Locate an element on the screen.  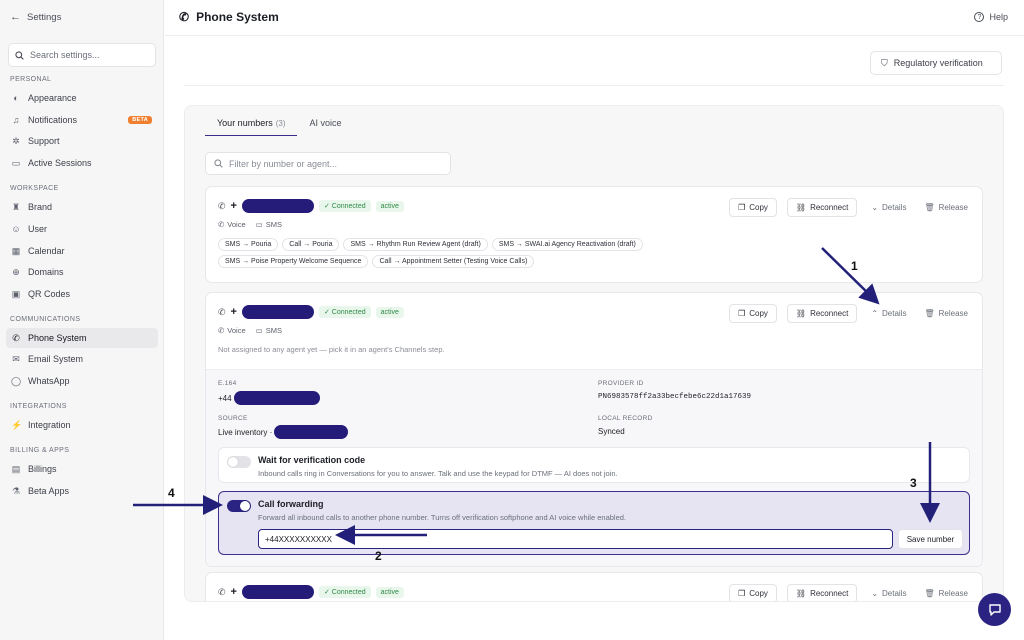
sidebar-item-calendar: ▦ Calendar is located at coordinates (82, 251).